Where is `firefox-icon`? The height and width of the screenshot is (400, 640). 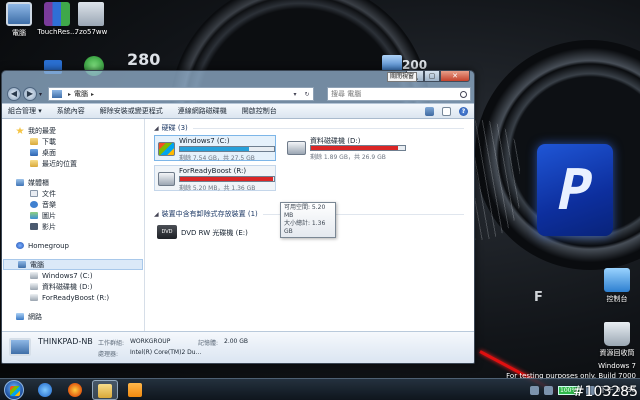 firefox-icon is located at coordinates (75, 390).